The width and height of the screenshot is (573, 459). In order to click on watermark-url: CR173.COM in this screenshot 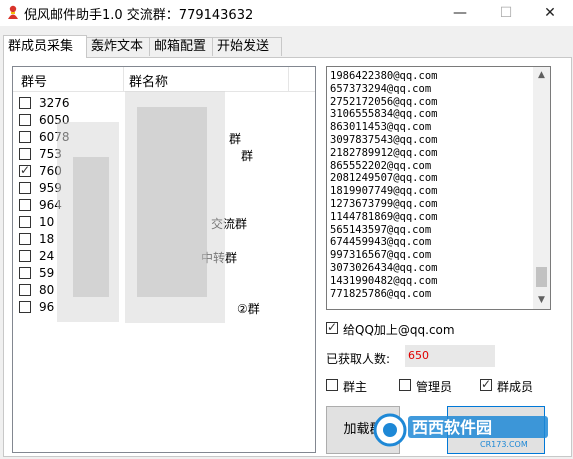, I will do `click(504, 444)`.